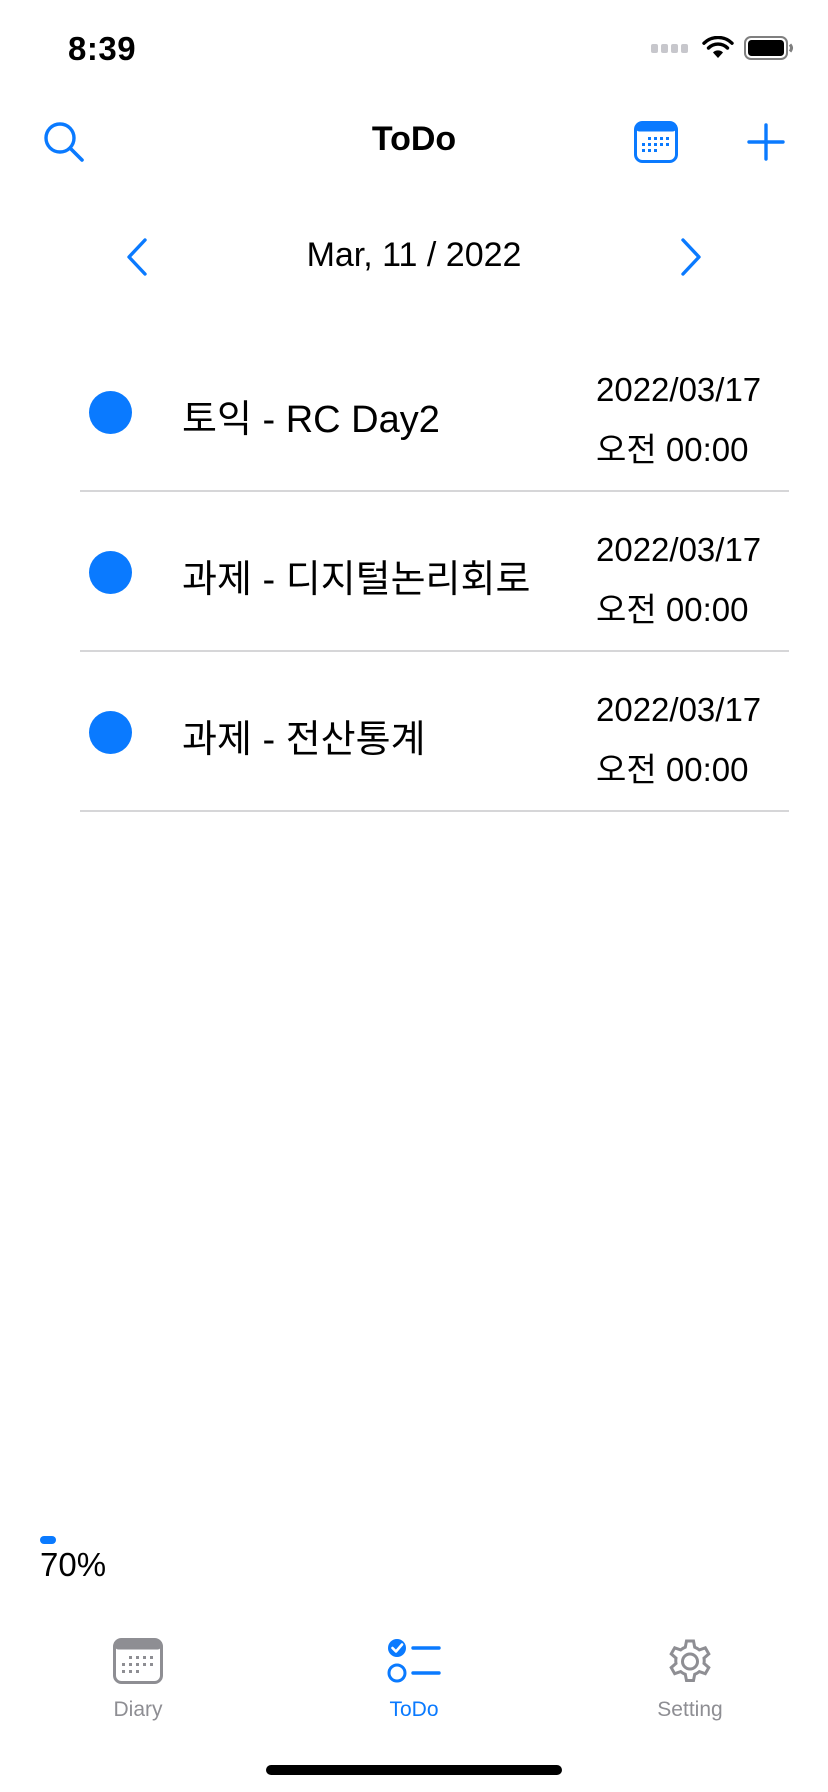 Image resolution: width=828 pixels, height=1792 pixels. I want to click on tab-label: Setting, so click(690, 1709).